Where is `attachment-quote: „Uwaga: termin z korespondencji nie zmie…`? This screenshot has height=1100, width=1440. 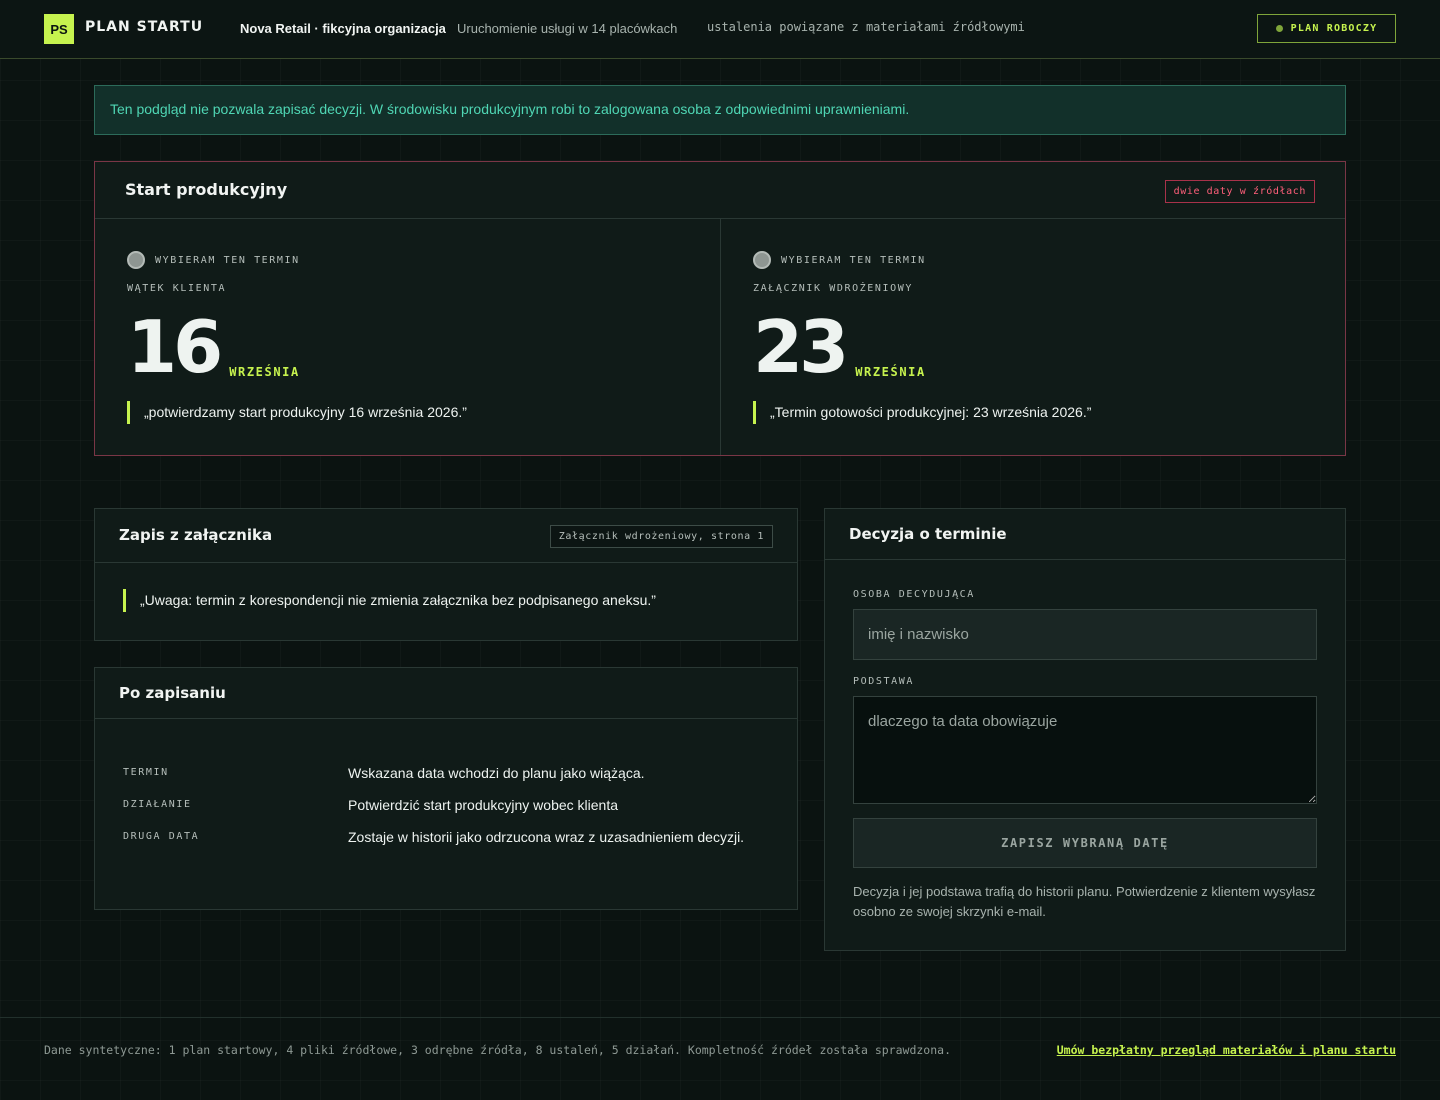 attachment-quote: „Uwaga: termin z korespondencji nie zmie… is located at coordinates (389, 600).